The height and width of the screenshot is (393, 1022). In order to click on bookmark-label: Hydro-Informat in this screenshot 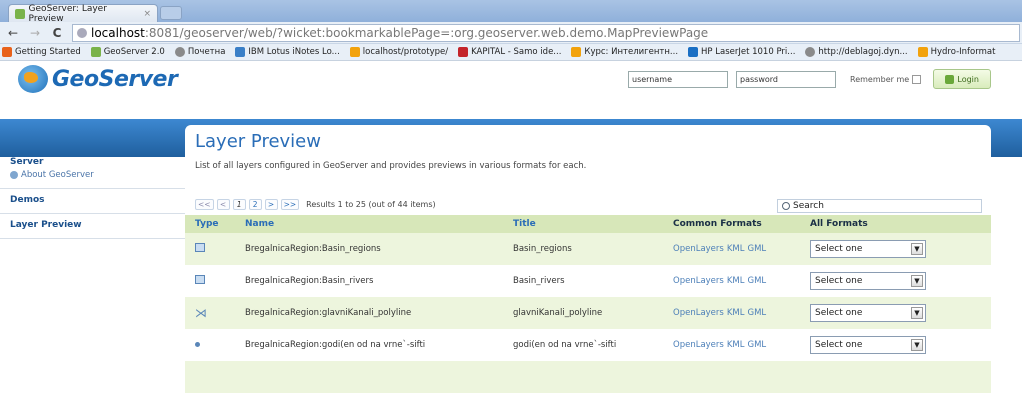, I will do `click(963, 52)`.